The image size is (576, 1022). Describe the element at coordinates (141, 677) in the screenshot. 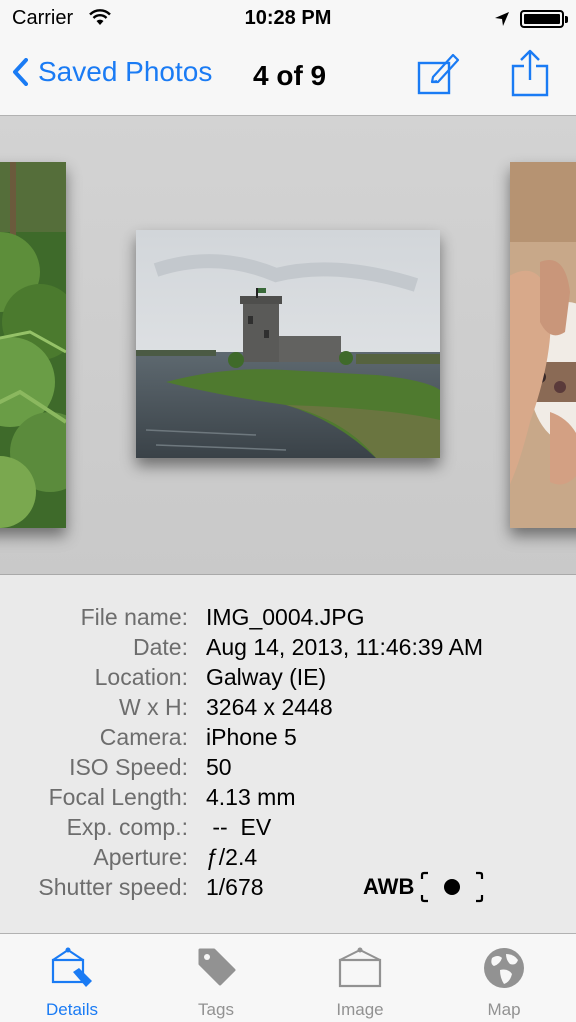

I see `detail-label: Location:` at that location.